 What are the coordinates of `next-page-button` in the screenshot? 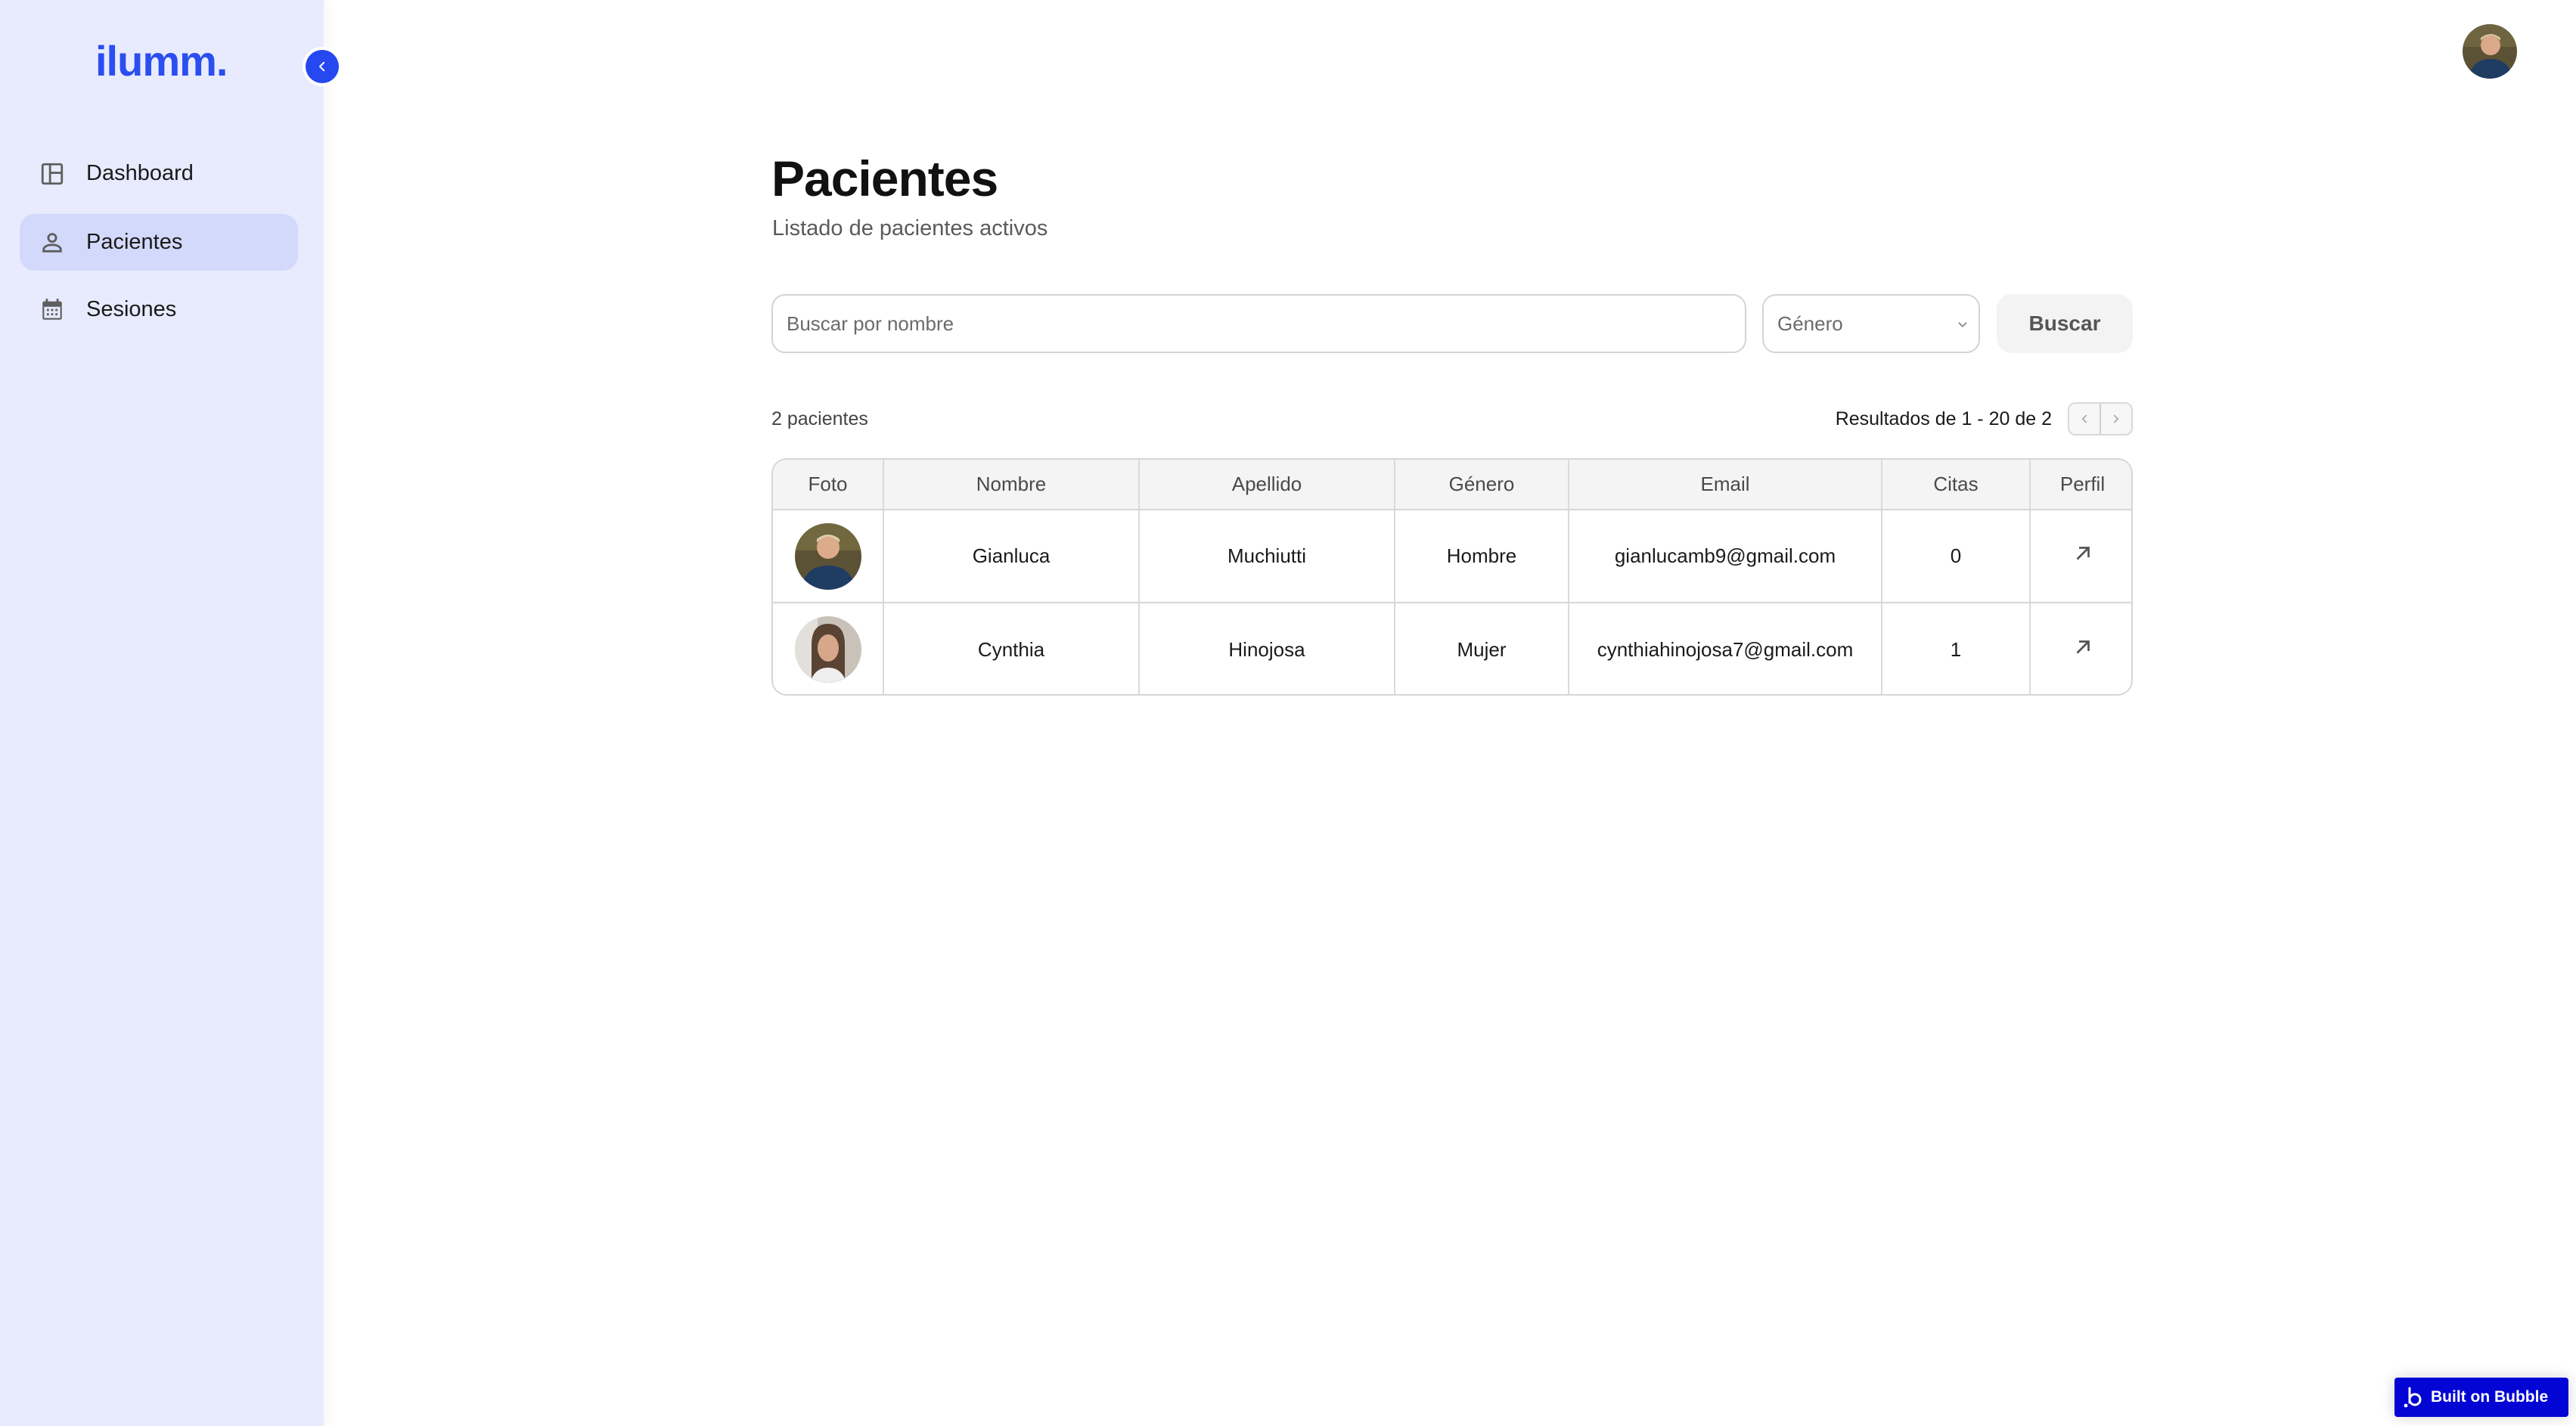 It's located at (2115, 419).